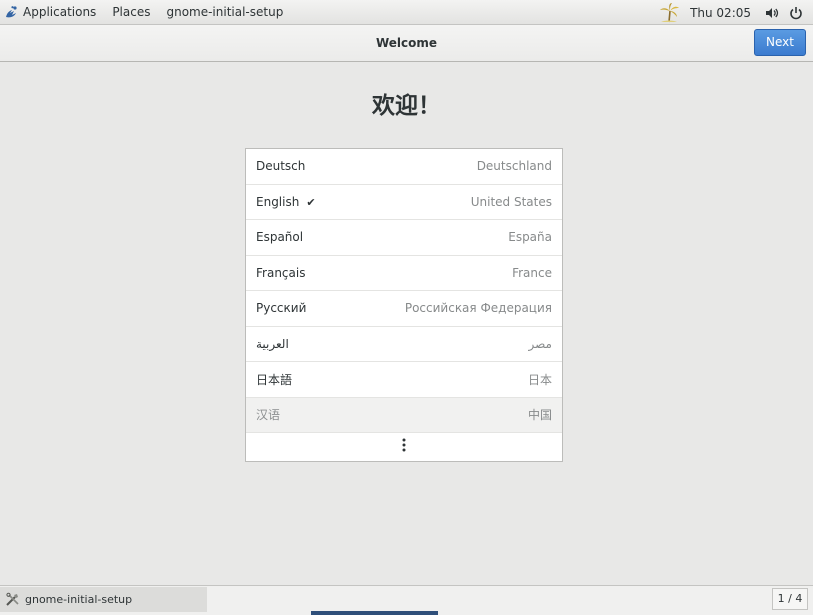 This screenshot has height=615, width=813. I want to click on more-vertical-icon, so click(404, 444).